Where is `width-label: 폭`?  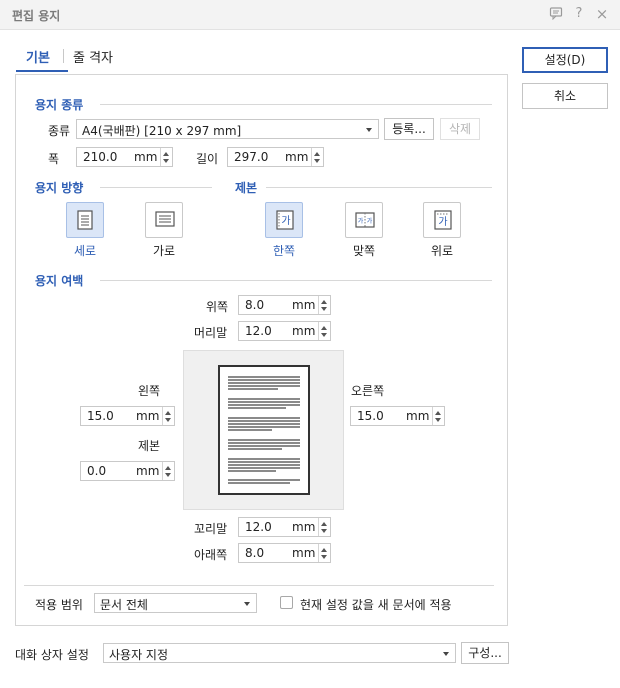
width-label: 폭 is located at coordinates (54, 159).